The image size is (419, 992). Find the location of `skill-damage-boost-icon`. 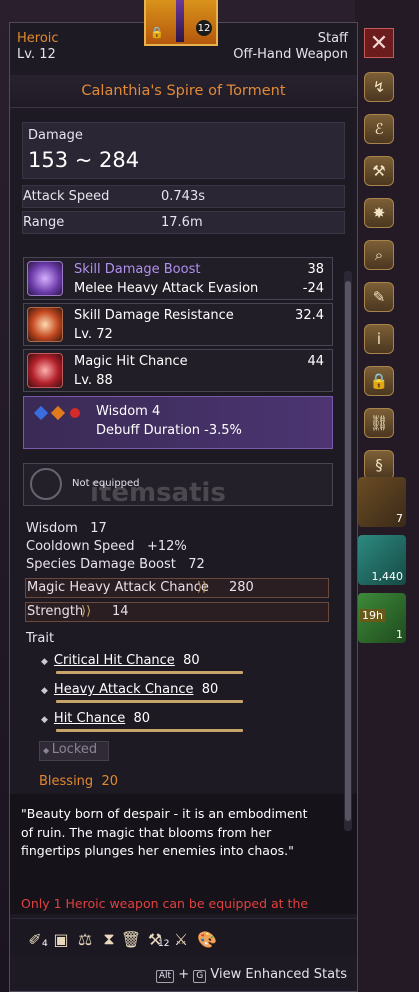

skill-damage-boost-icon is located at coordinates (45, 278).